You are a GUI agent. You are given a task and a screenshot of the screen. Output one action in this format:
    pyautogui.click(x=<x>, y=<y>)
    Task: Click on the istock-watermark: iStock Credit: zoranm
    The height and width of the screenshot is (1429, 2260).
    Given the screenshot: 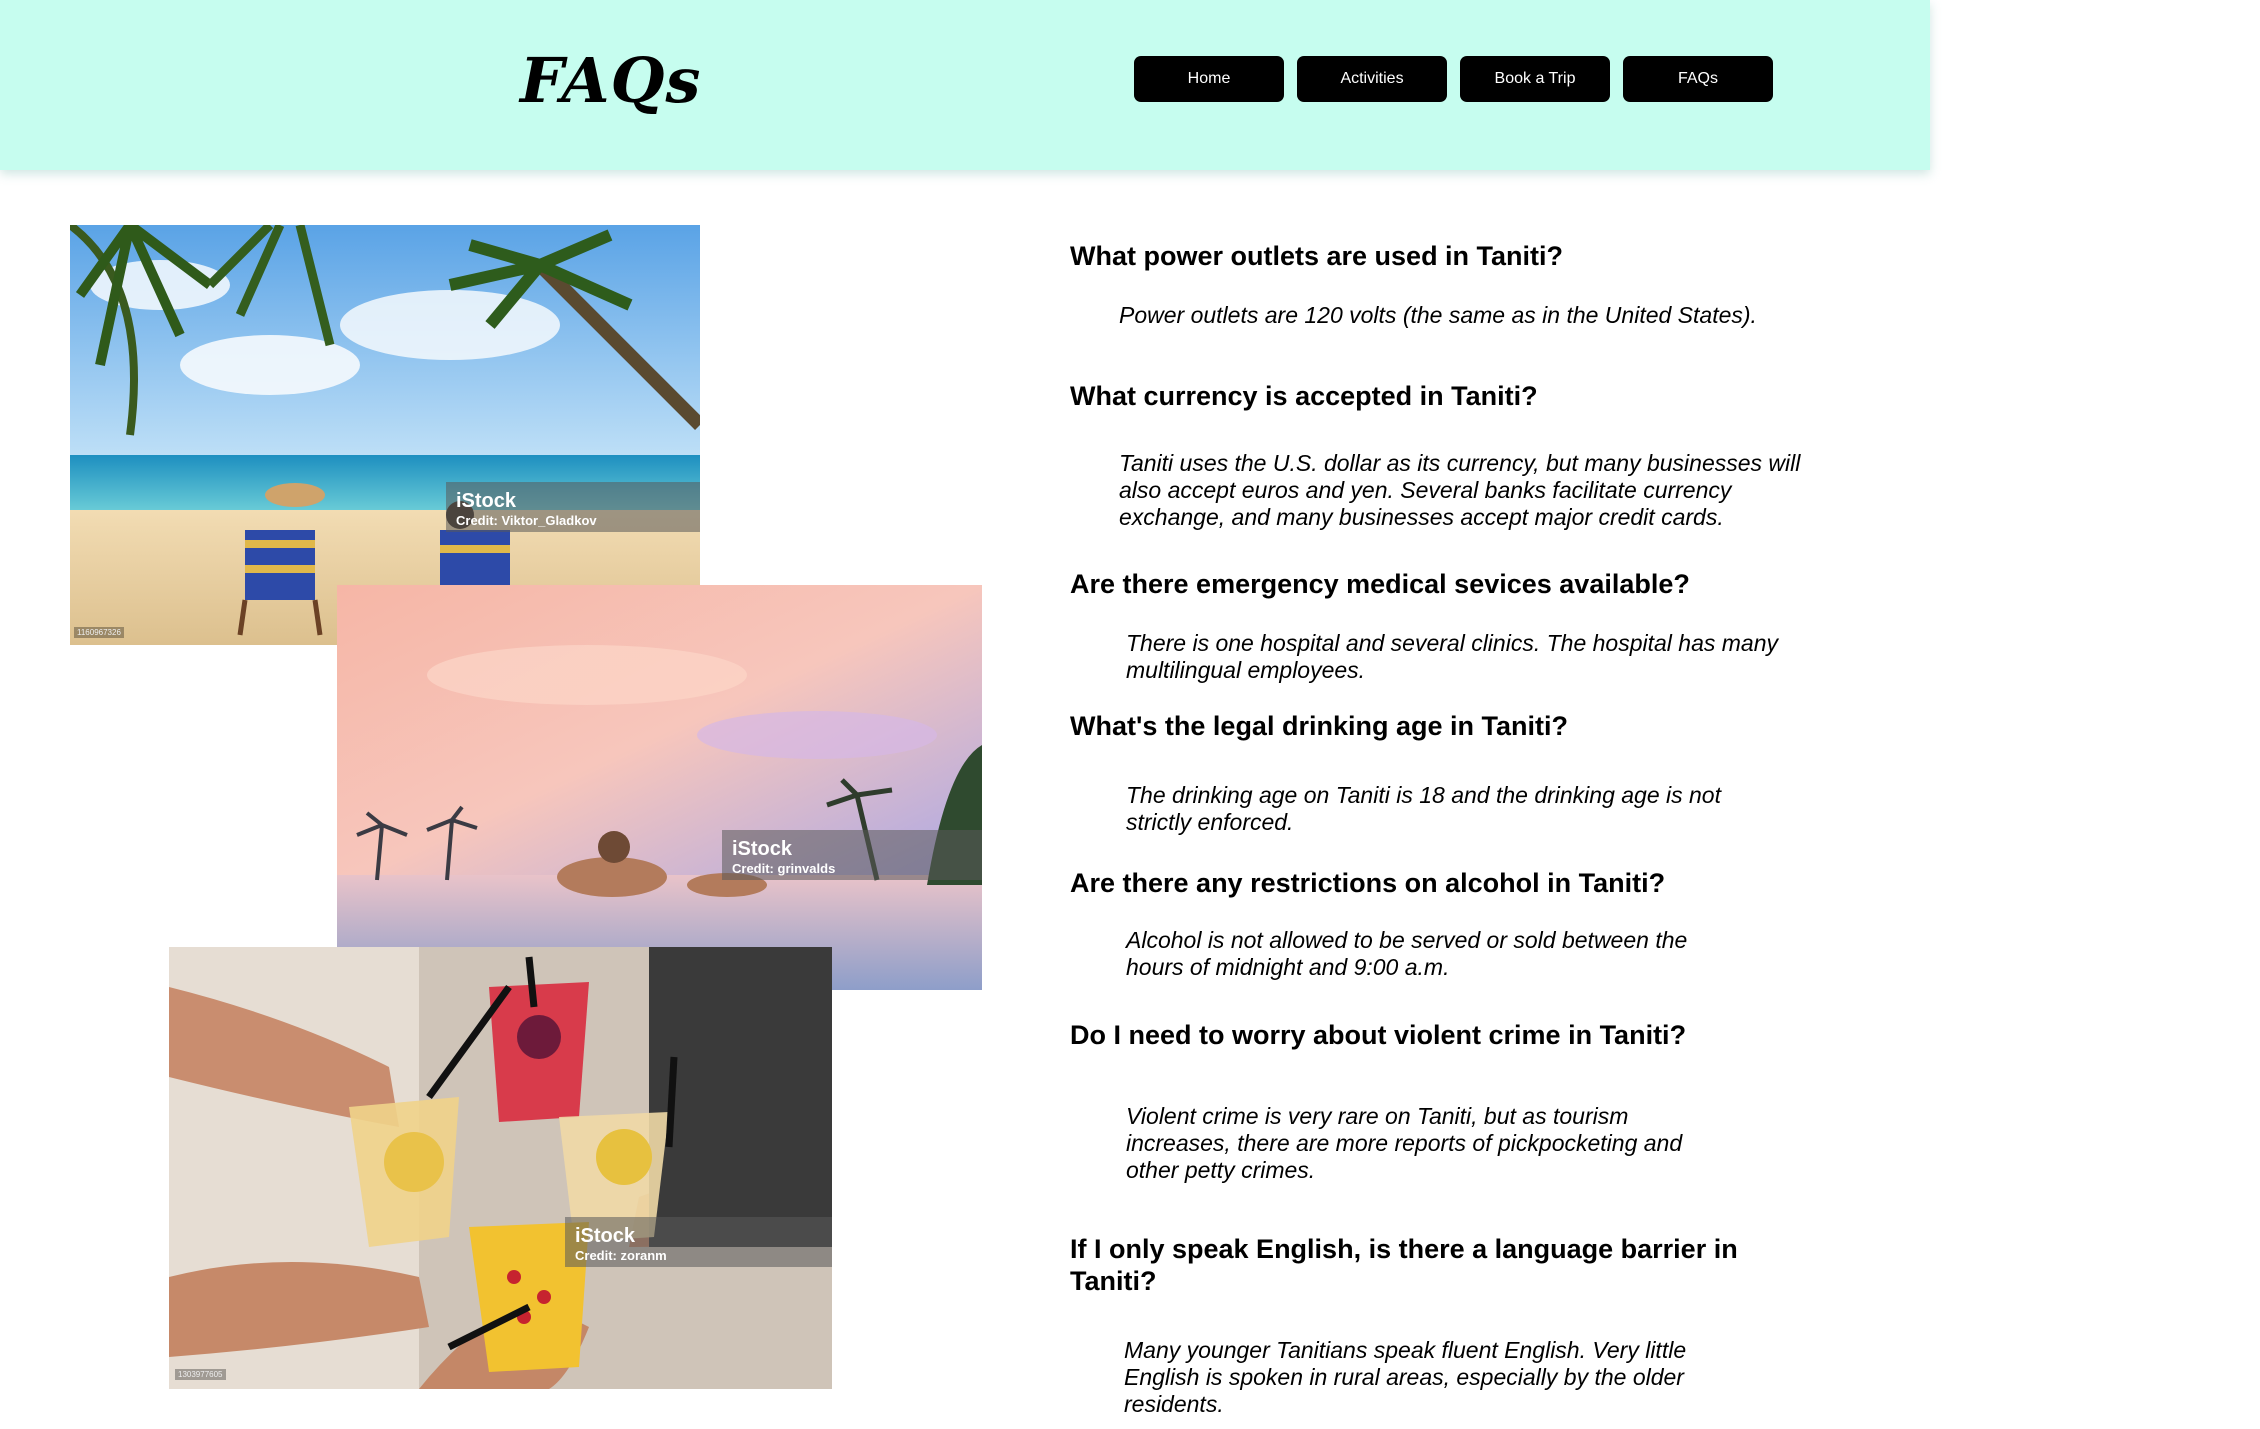 What is the action you would take?
    pyautogui.click(x=698, y=1242)
    